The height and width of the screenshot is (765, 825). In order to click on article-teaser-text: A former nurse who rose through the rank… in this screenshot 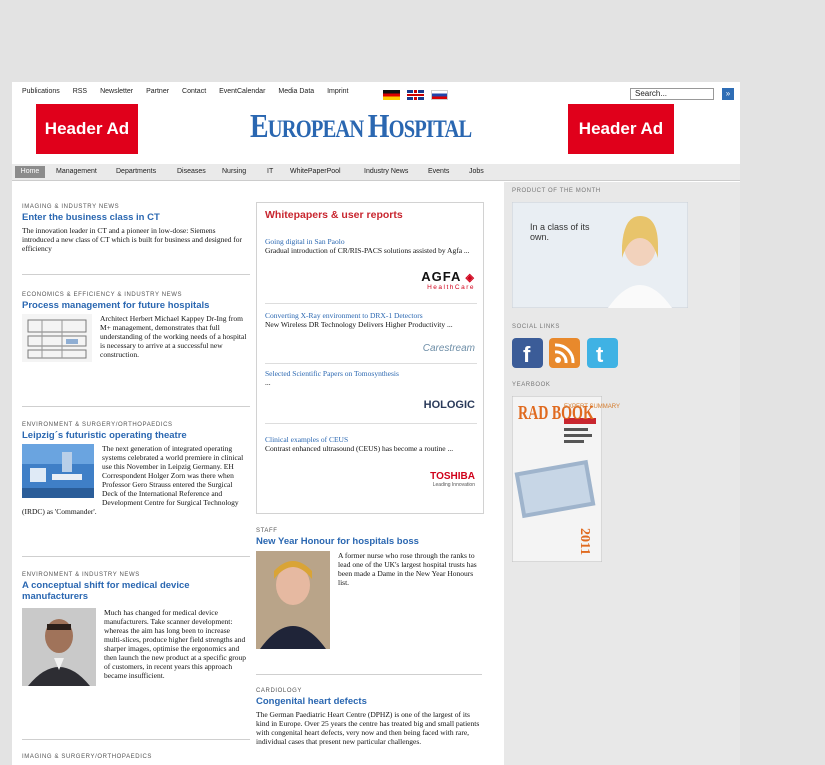, I will do `click(407, 569)`.